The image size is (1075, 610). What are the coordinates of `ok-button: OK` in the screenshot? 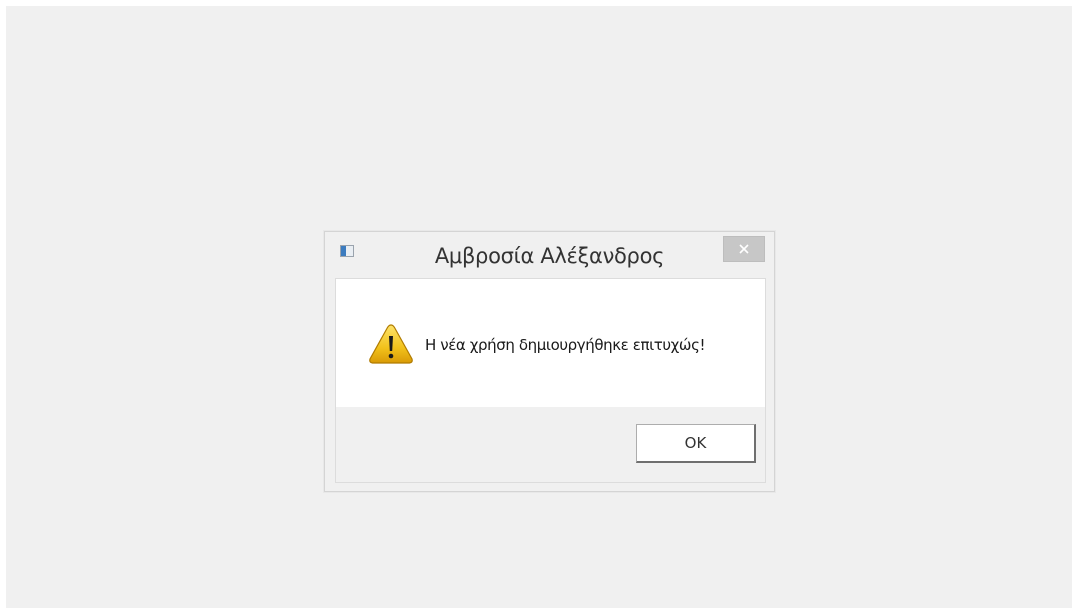 It's located at (696, 443).